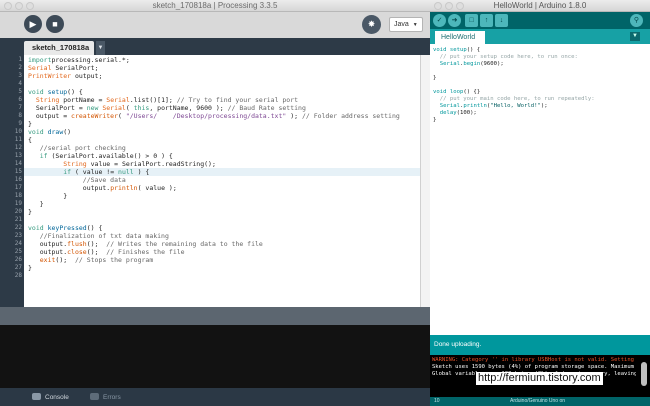 The width and height of the screenshot is (650, 406). I want to click on line-number: 4, so click(20, 83).